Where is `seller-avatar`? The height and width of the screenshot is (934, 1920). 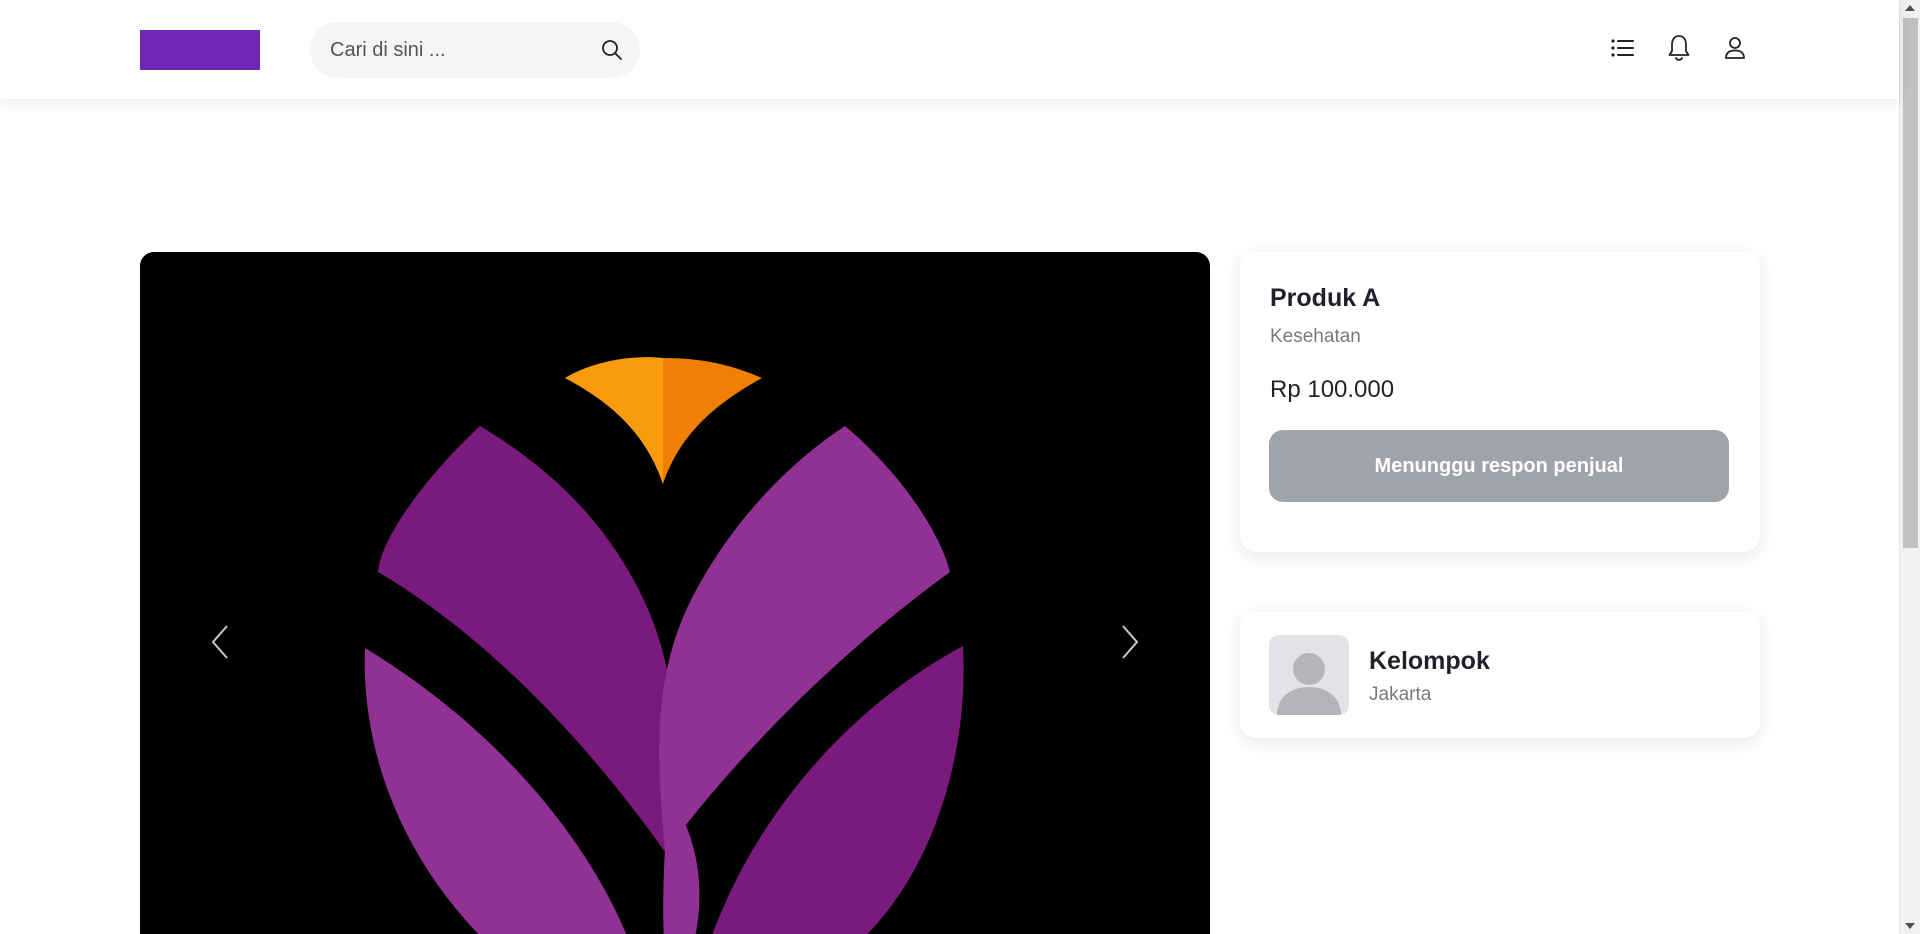
seller-avatar is located at coordinates (1309, 675).